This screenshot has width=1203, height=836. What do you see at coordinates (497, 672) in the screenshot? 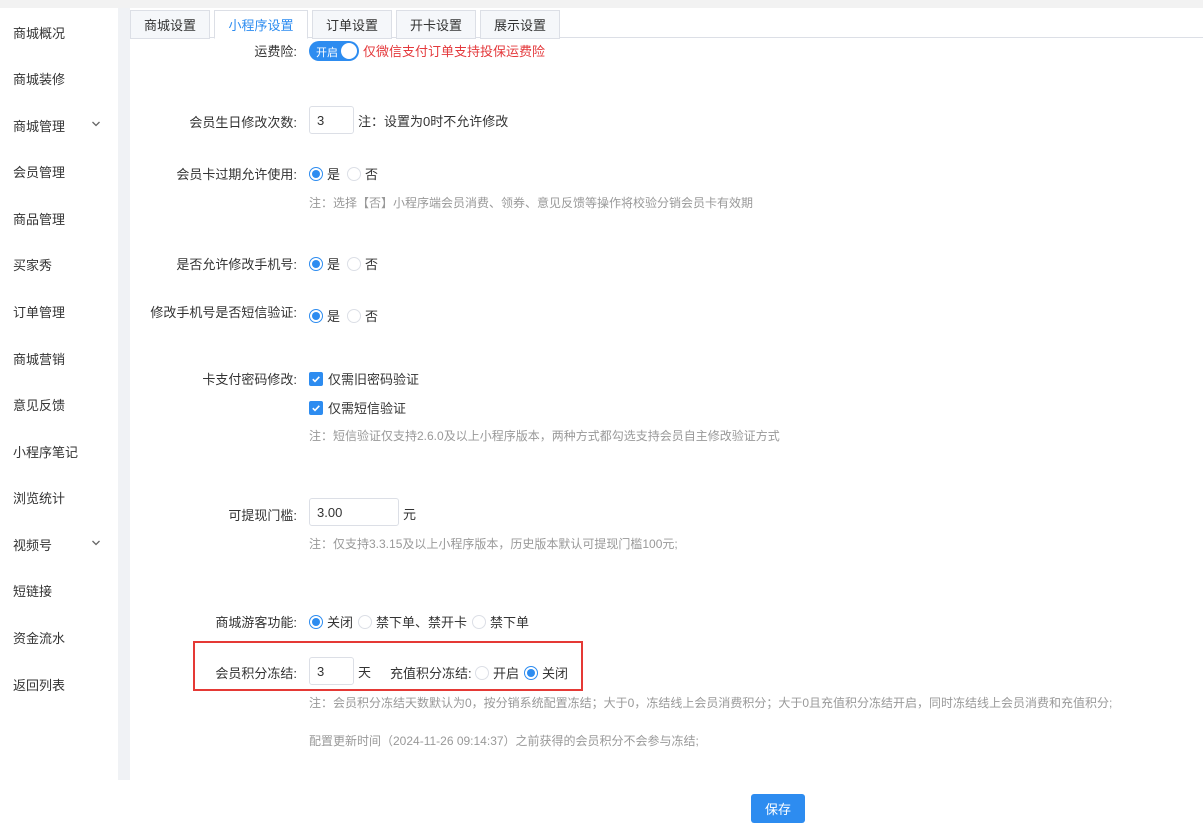
I see `recharge-freeze-on-radio: 开启` at bounding box center [497, 672].